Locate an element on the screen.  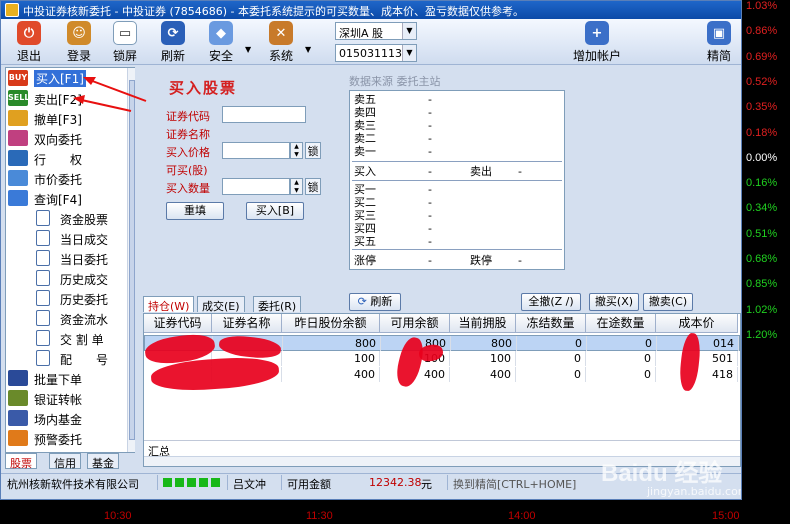
signal-indicator is located at coordinates (215, 482).